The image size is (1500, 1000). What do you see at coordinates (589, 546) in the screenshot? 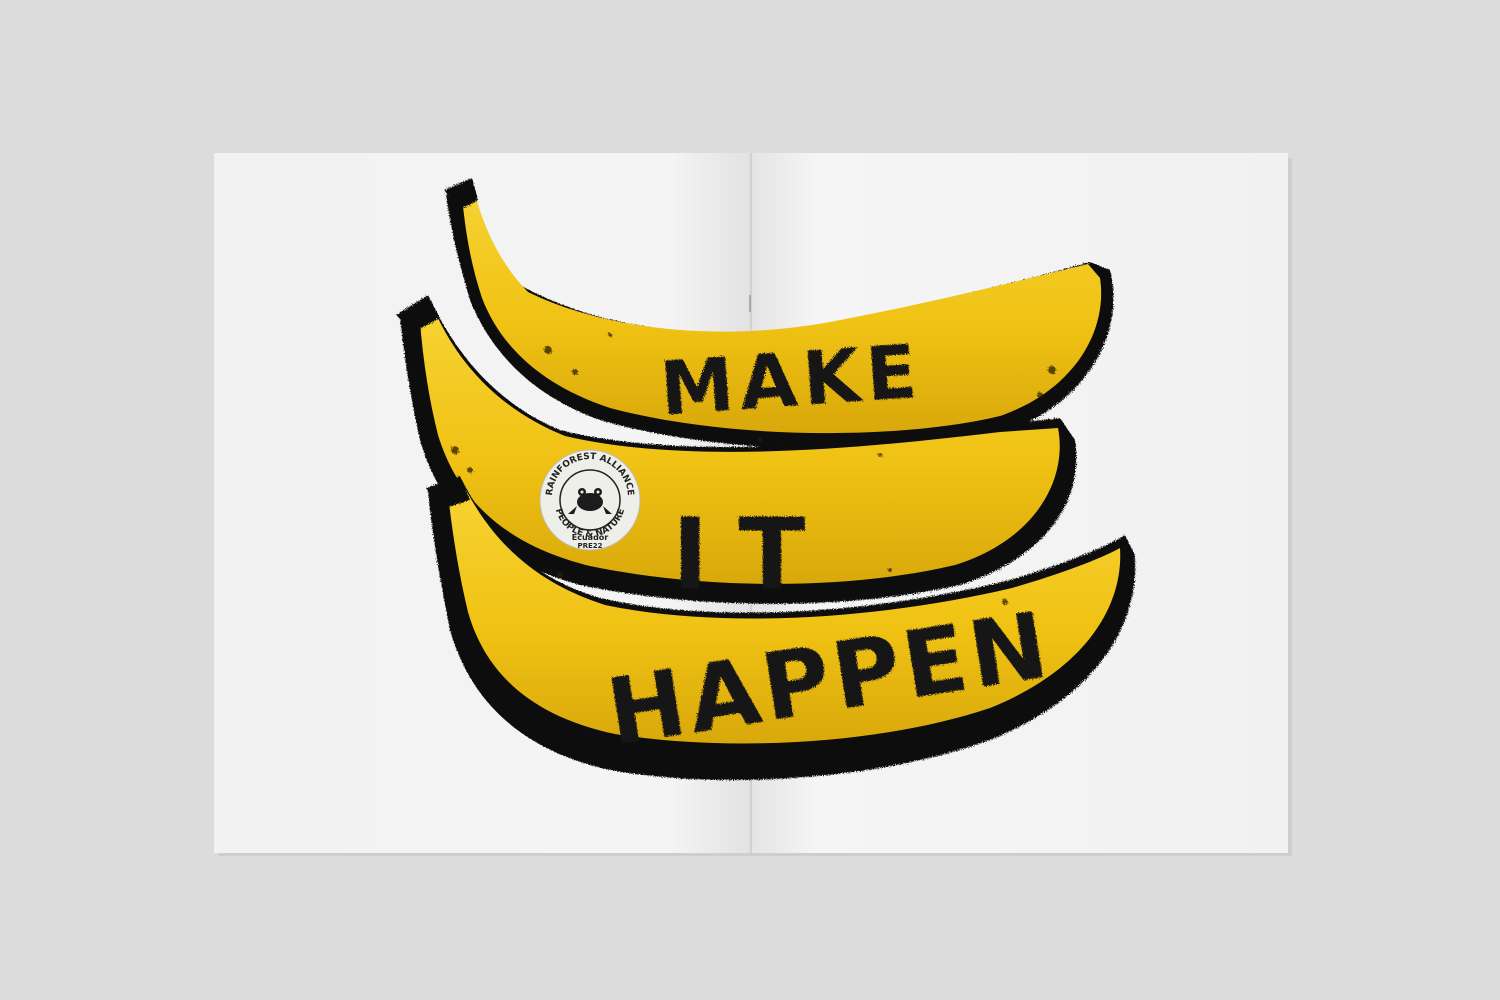
I see `sticker-code-text: PRE22` at bounding box center [589, 546].